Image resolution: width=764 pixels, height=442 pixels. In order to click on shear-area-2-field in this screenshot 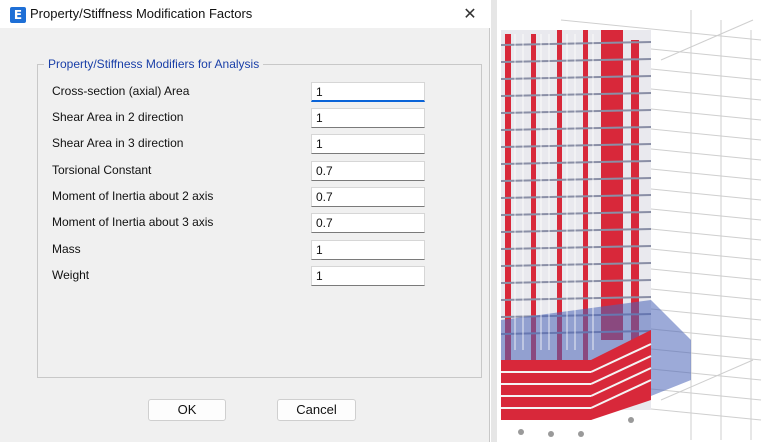, I will do `click(368, 118)`.